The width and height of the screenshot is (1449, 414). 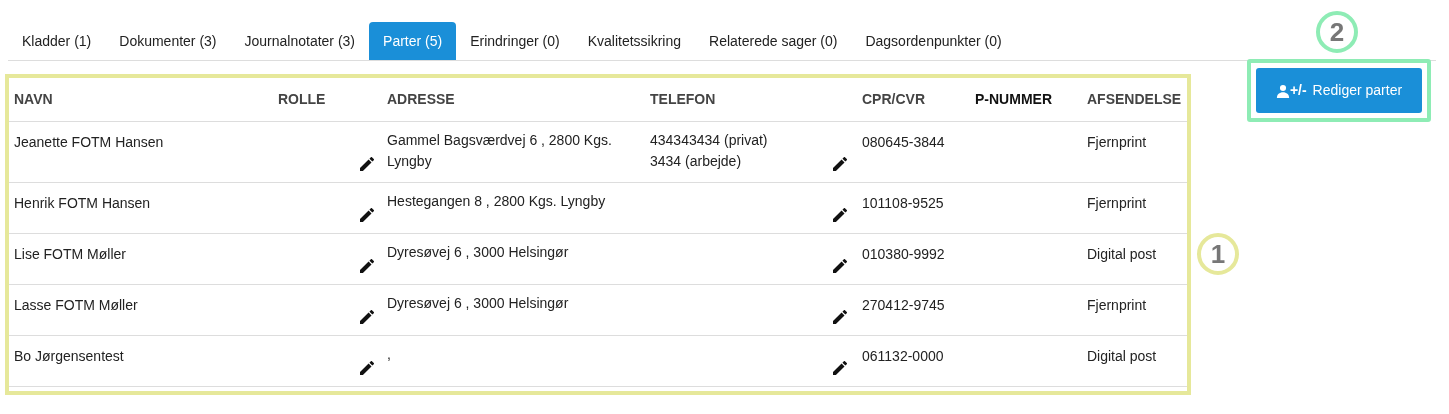 I want to click on table-cell: 061132-0000, so click(x=903, y=356).